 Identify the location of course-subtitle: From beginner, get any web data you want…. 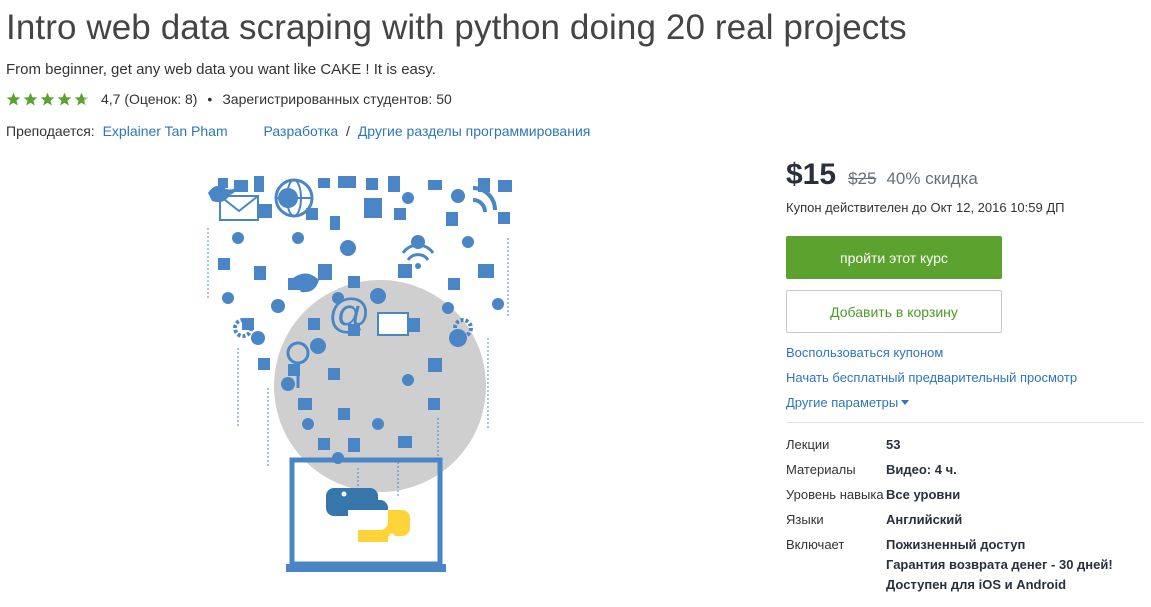
(221, 69).